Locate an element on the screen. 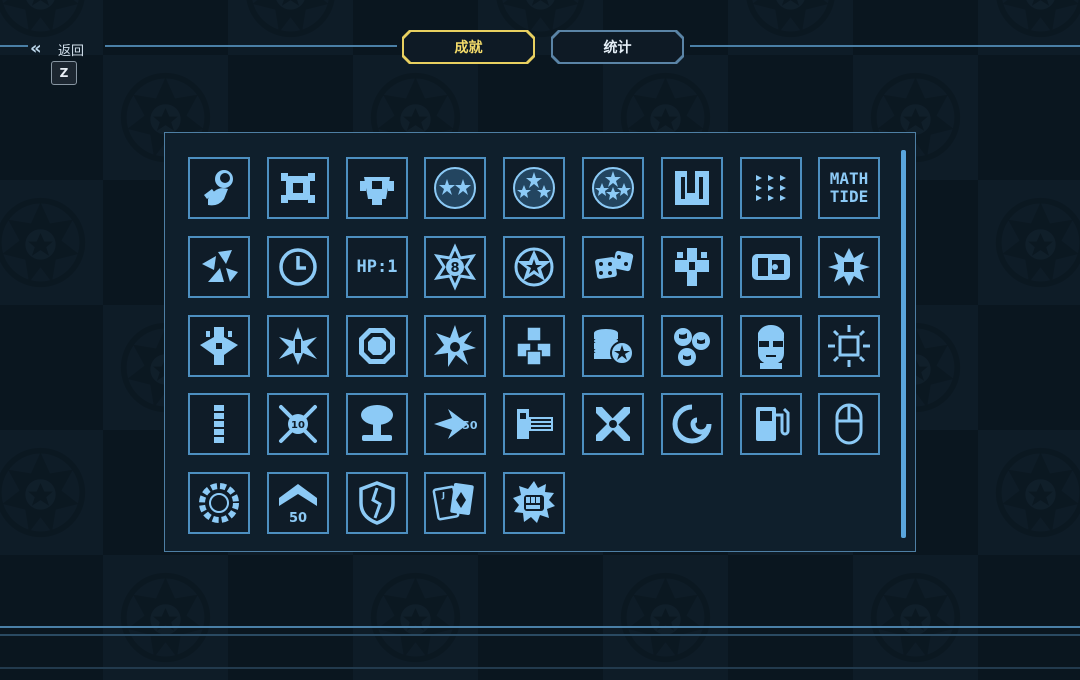 Image resolution: width=1080 pixels, height=680 pixels. playing-cards-icon: J is located at coordinates (453, 502).